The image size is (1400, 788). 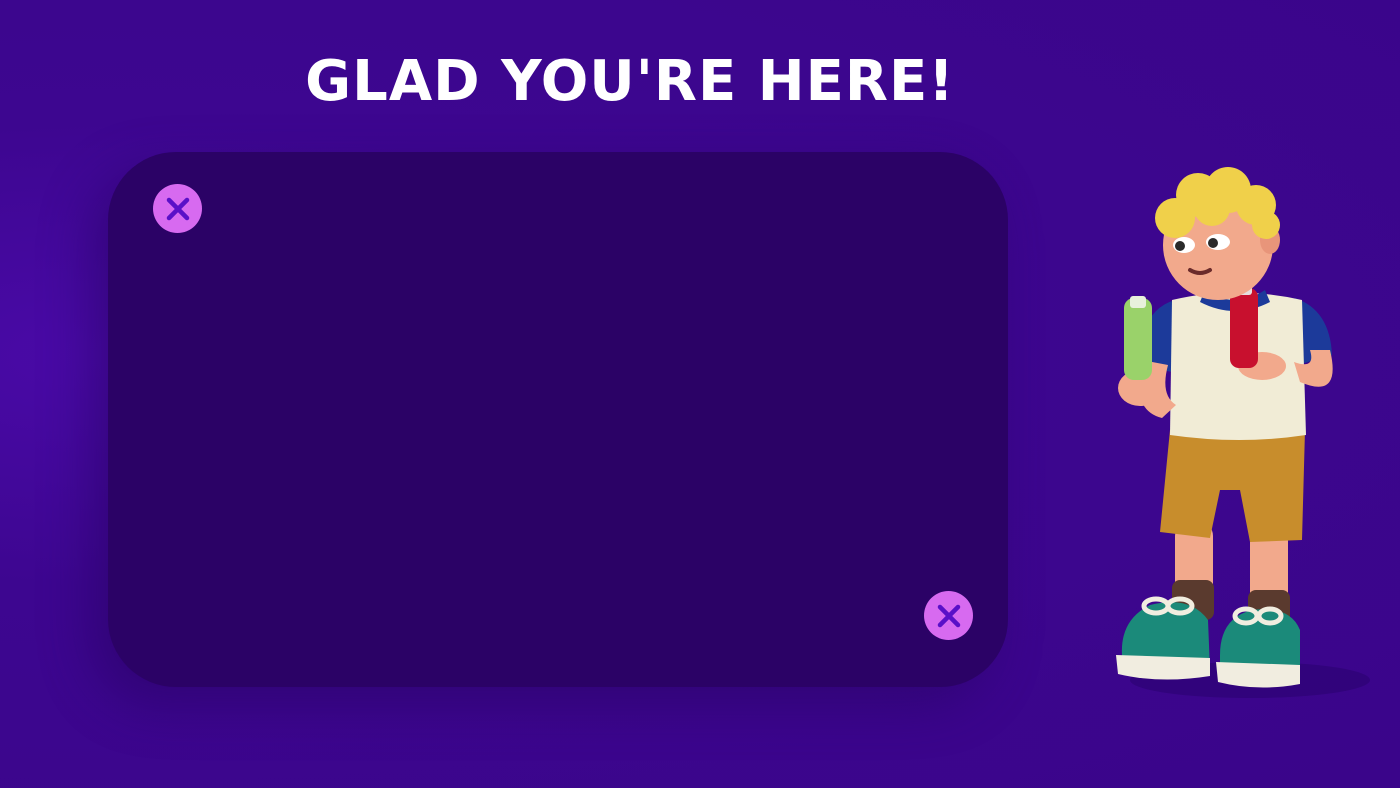 I want to click on green-bottle, so click(x=1138, y=339).